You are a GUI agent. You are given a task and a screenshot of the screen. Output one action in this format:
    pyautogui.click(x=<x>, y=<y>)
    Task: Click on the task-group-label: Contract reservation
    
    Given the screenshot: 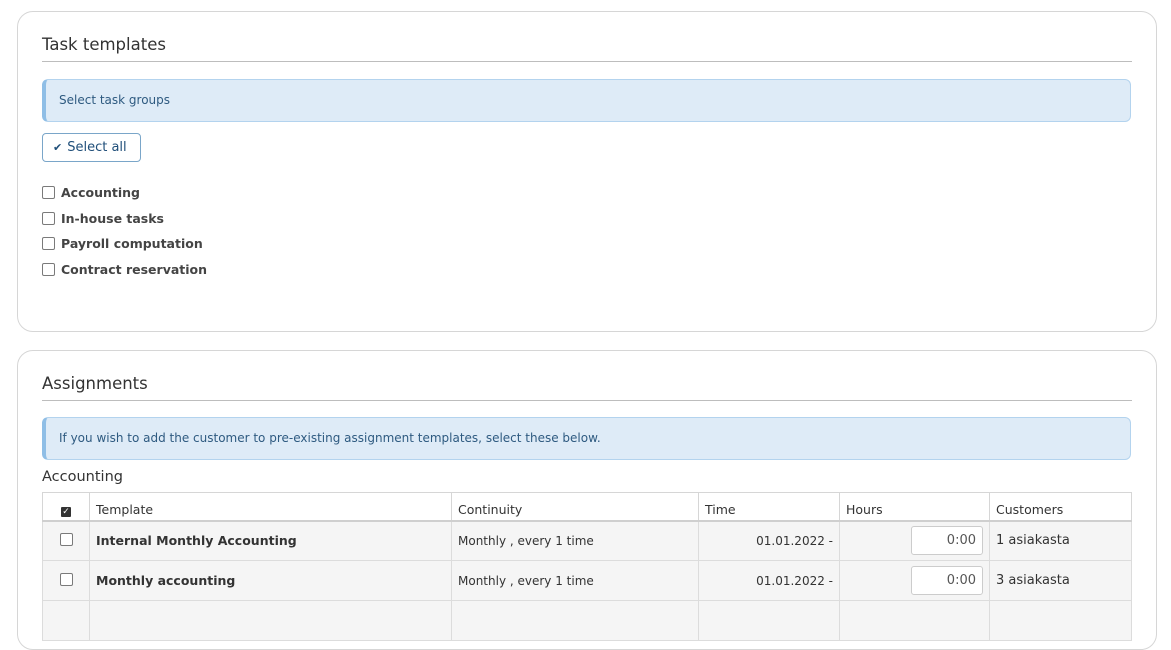 What is the action you would take?
    pyautogui.click(x=134, y=269)
    